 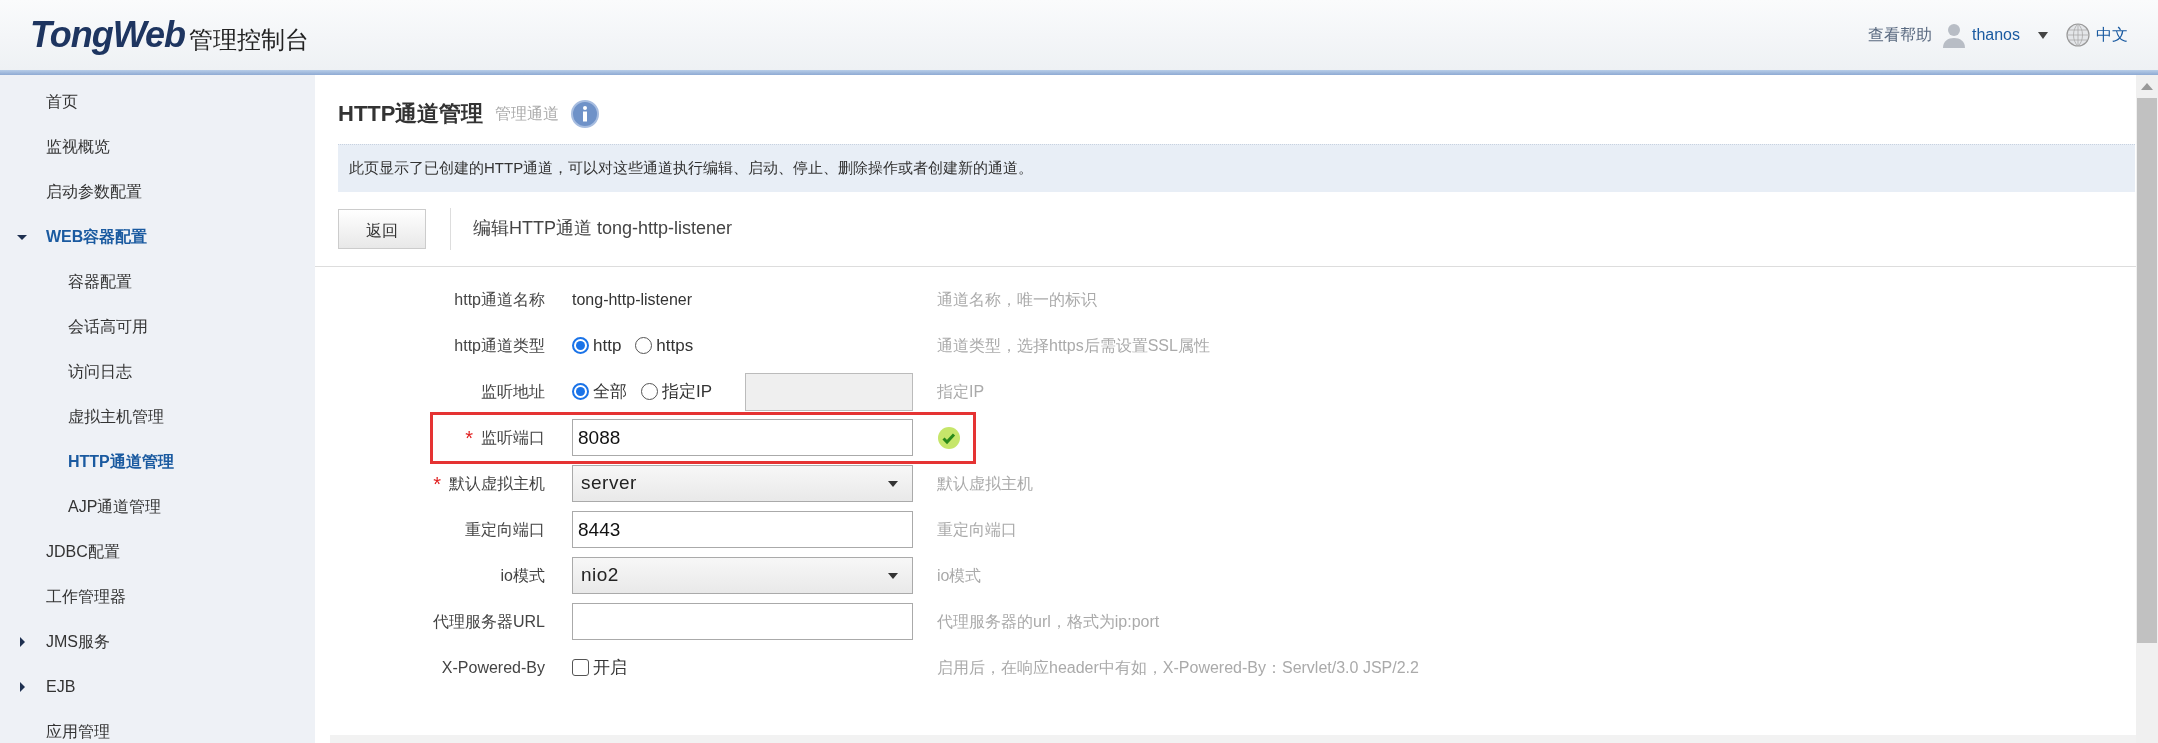 What do you see at coordinates (248, 40) in the screenshot?
I see `product-name: 管理控制台` at bounding box center [248, 40].